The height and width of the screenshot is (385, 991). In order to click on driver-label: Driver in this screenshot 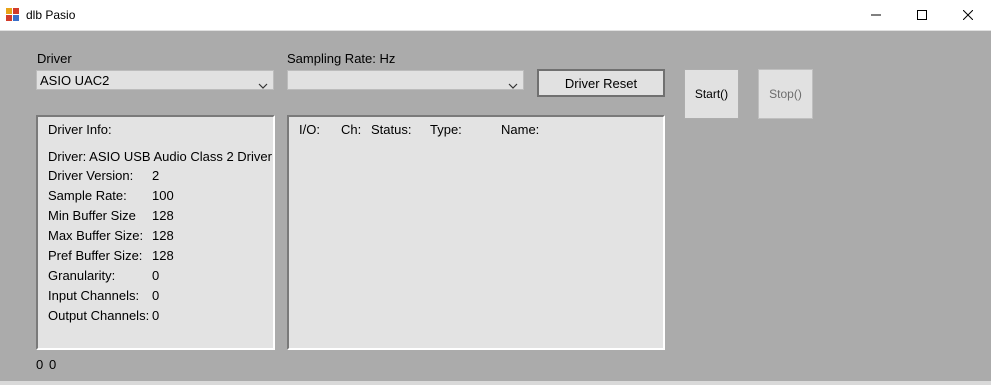, I will do `click(54, 58)`.